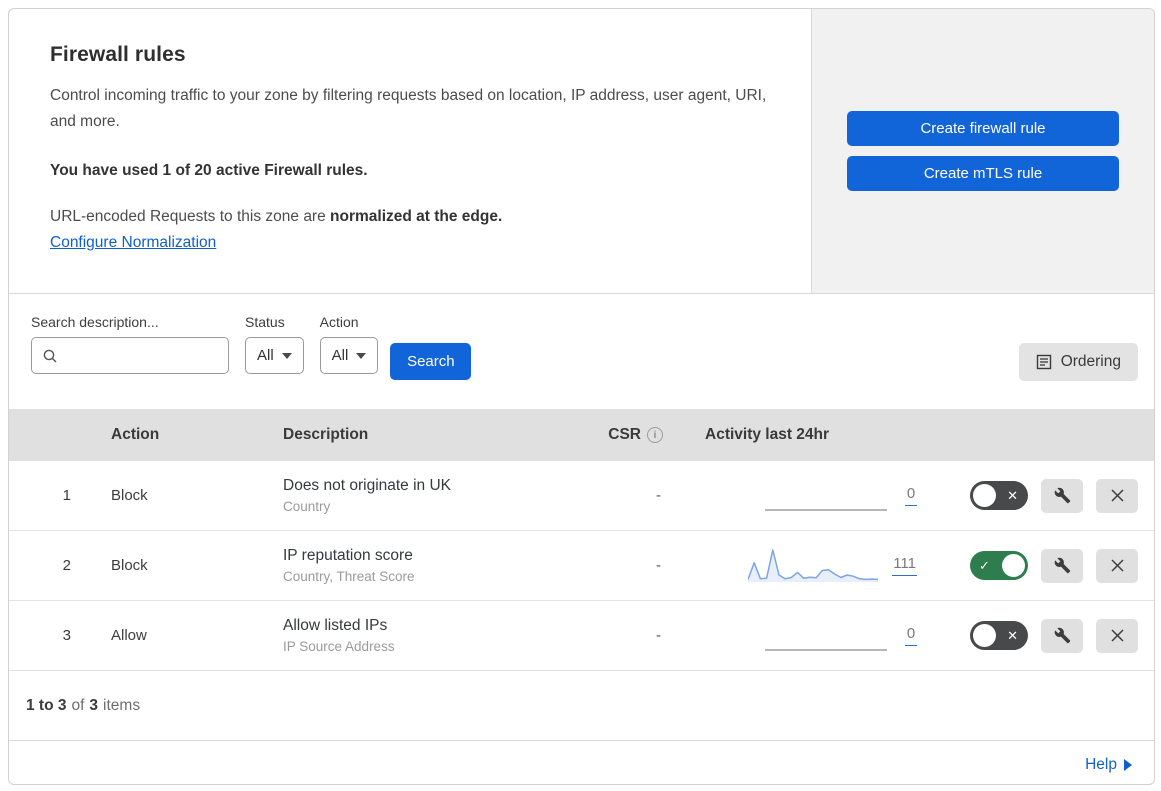 The width and height of the screenshot is (1161, 791). Describe the element at coordinates (188, 216) in the screenshot. I see `normalization-text-plain: URL-encoded Requests to this zone are` at that location.